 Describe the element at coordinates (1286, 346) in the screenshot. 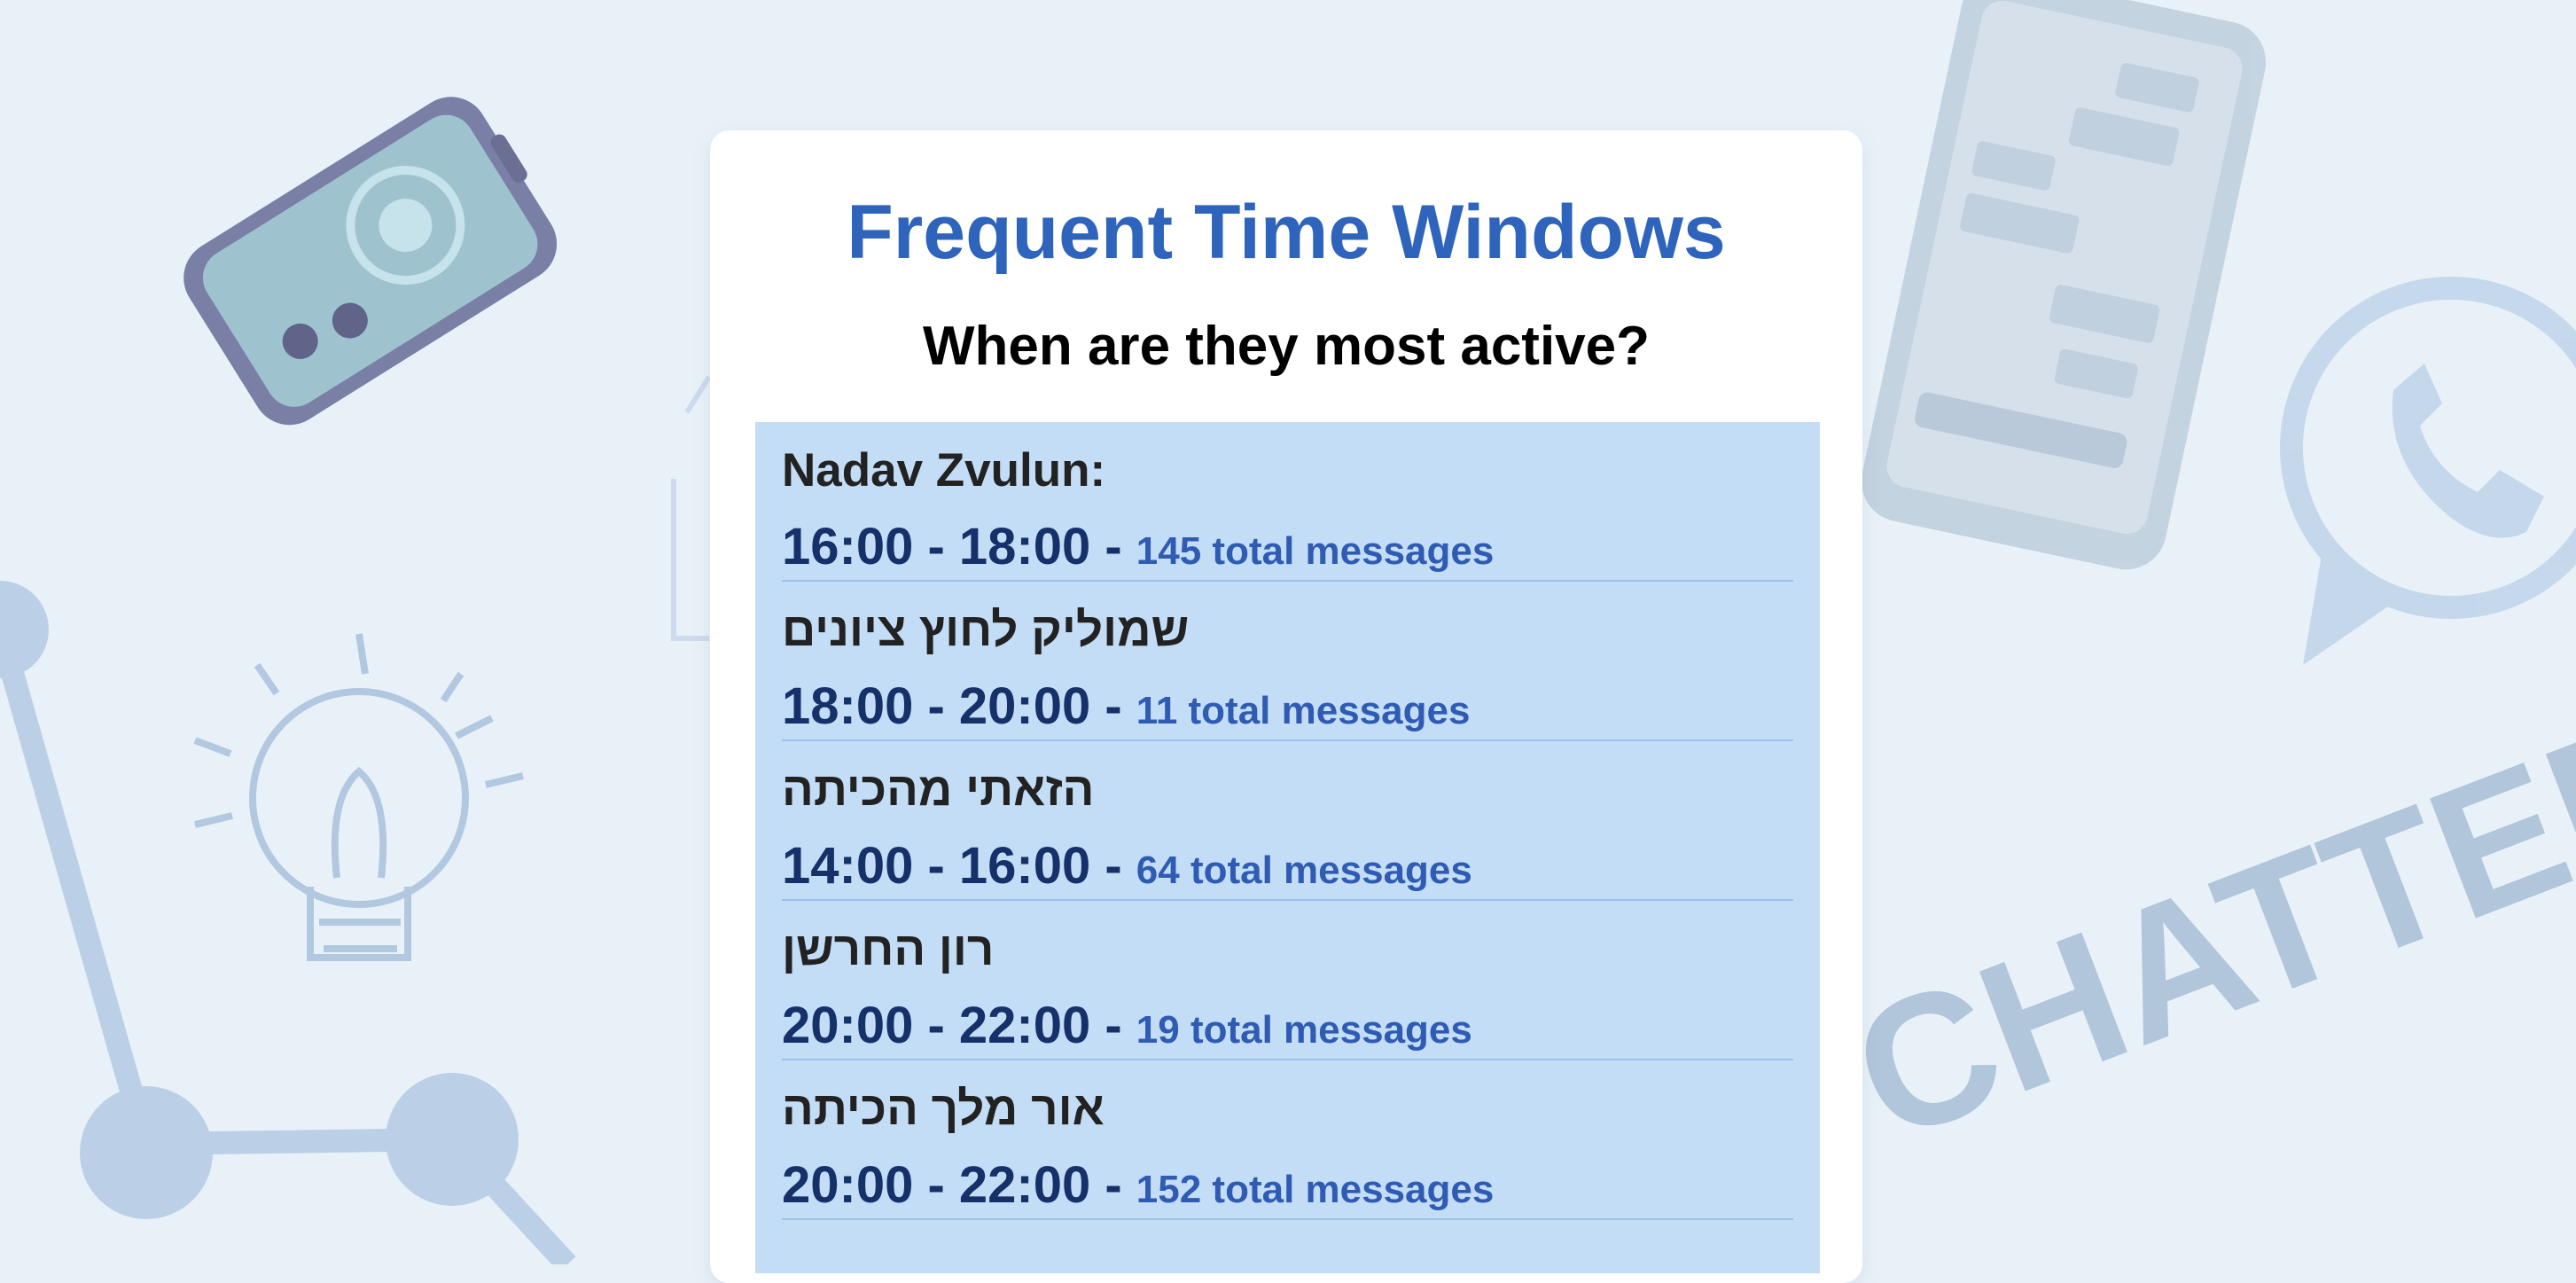

I see `card-subtitle: When are they most active?` at that location.